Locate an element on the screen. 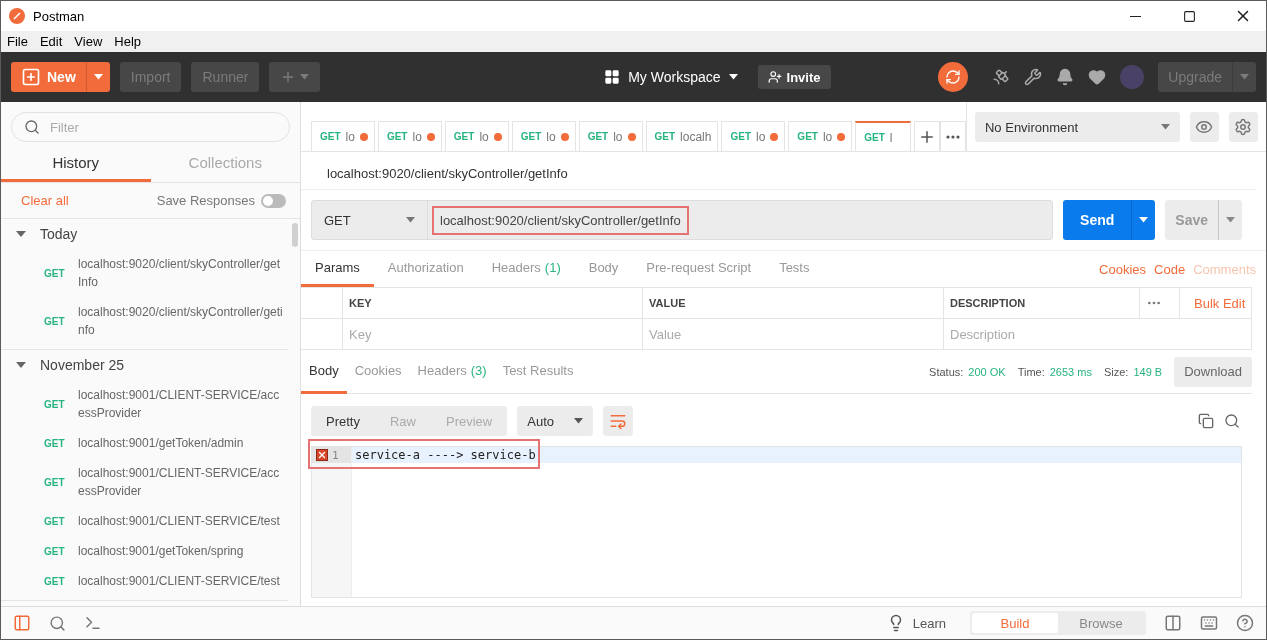 This screenshot has width=1267, height=640. request-tab: GET localh is located at coordinates (682, 136).